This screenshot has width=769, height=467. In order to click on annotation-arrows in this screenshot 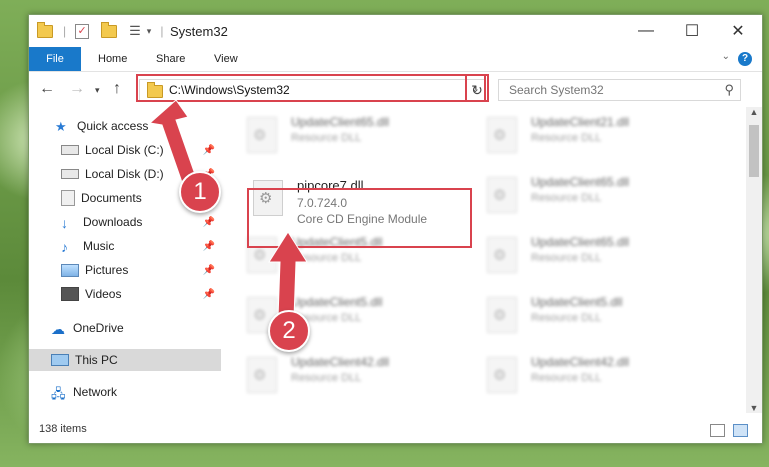, I will do `click(228, 209)`.